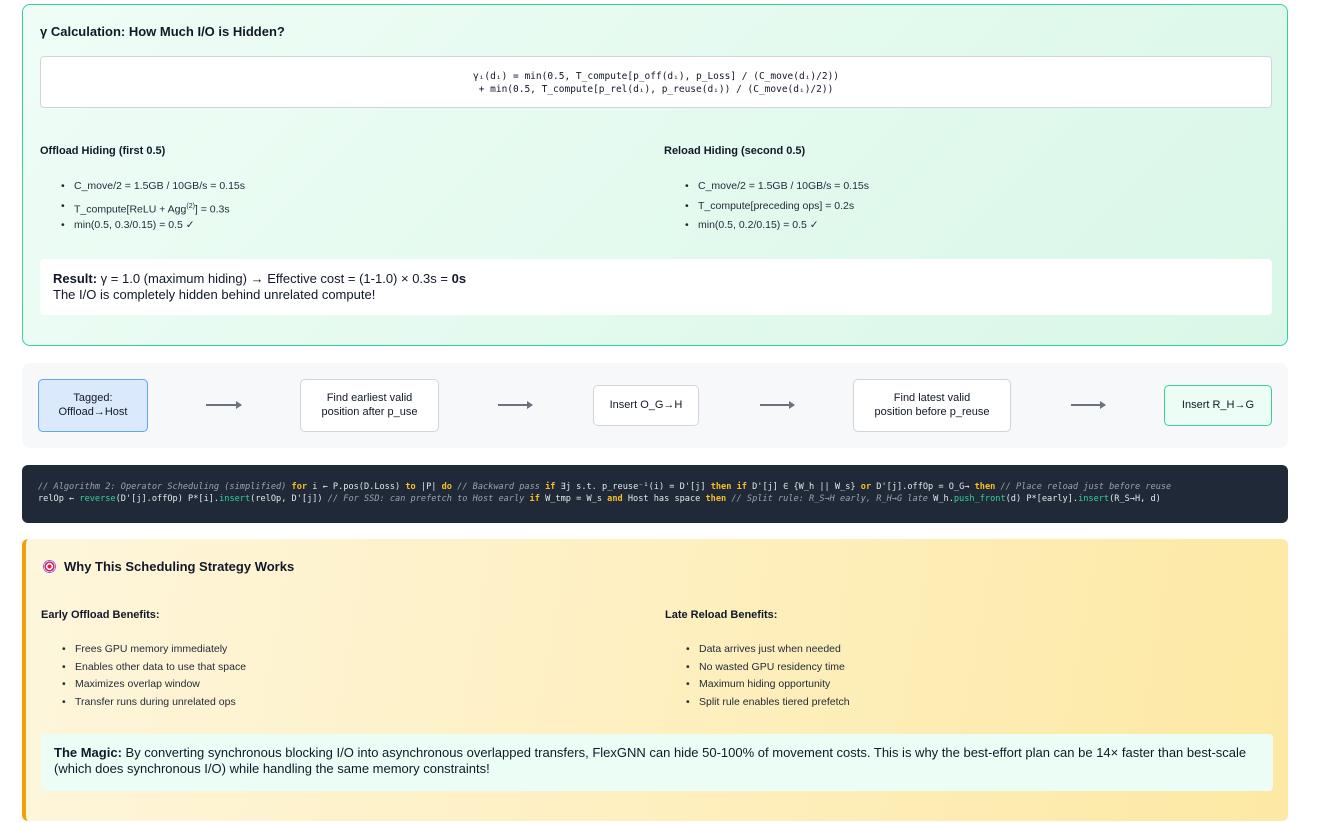 Image resolution: width=1320 pixels, height=823 pixels. What do you see at coordinates (152, 703) in the screenshot?
I see `list-item: Transfer runs during unrelated ops` at bounding box center [152, 703].